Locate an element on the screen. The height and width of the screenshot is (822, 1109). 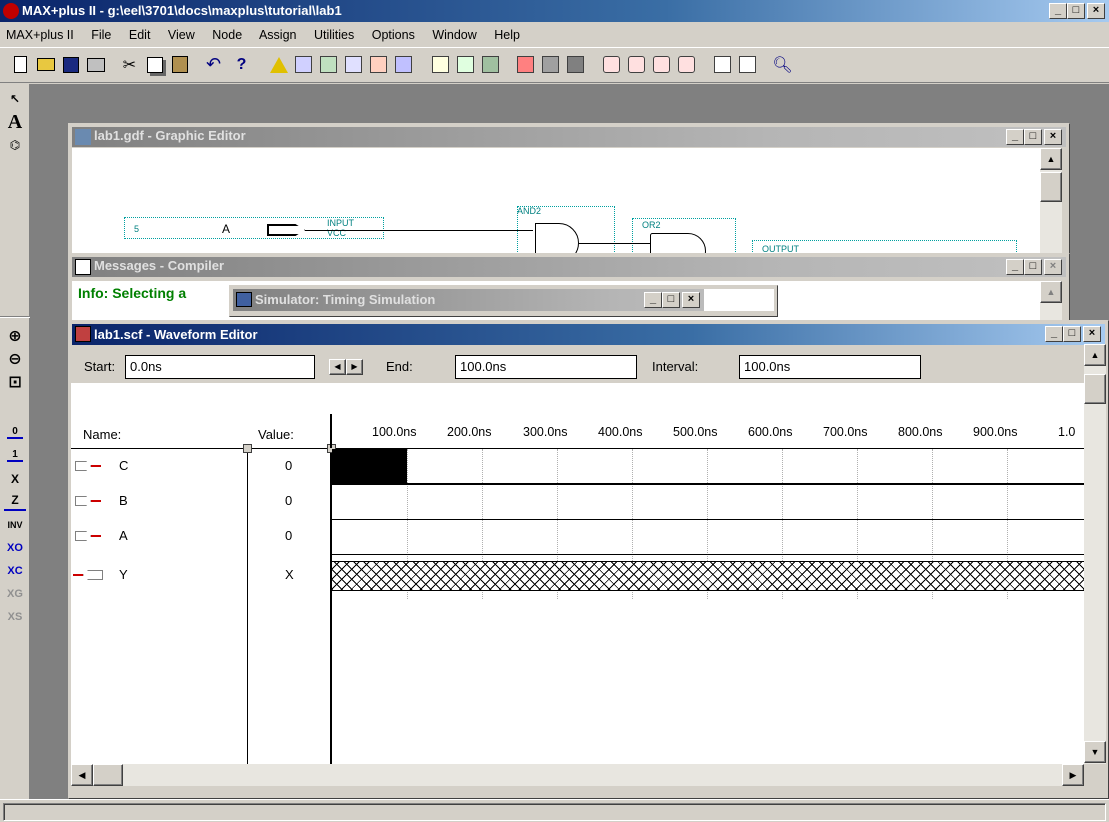
waveform-minimize-button: _ is located at coordinates (1054, 334).